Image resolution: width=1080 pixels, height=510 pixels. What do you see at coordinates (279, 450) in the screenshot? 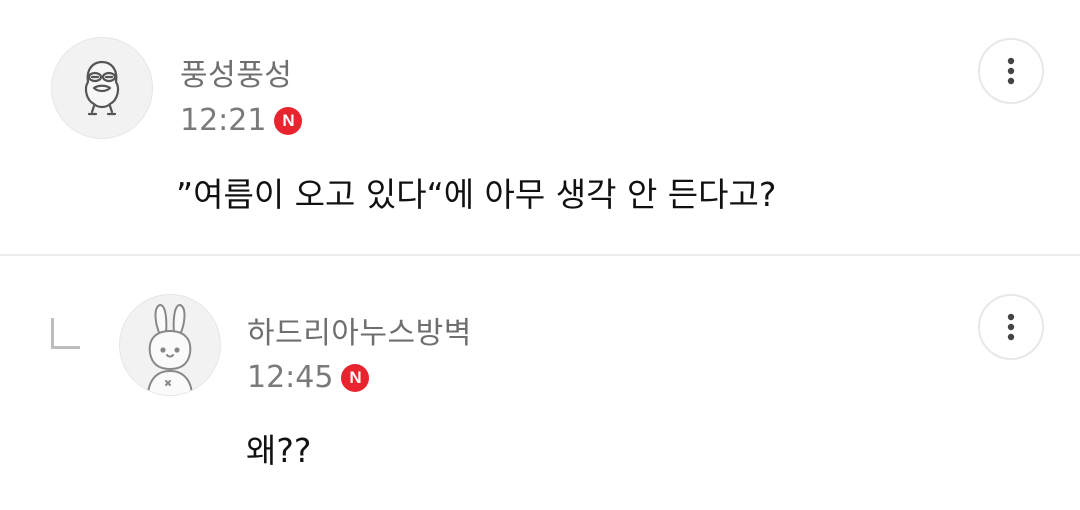
I see `comment-text: 왜??` at bounding box center [279, 450].